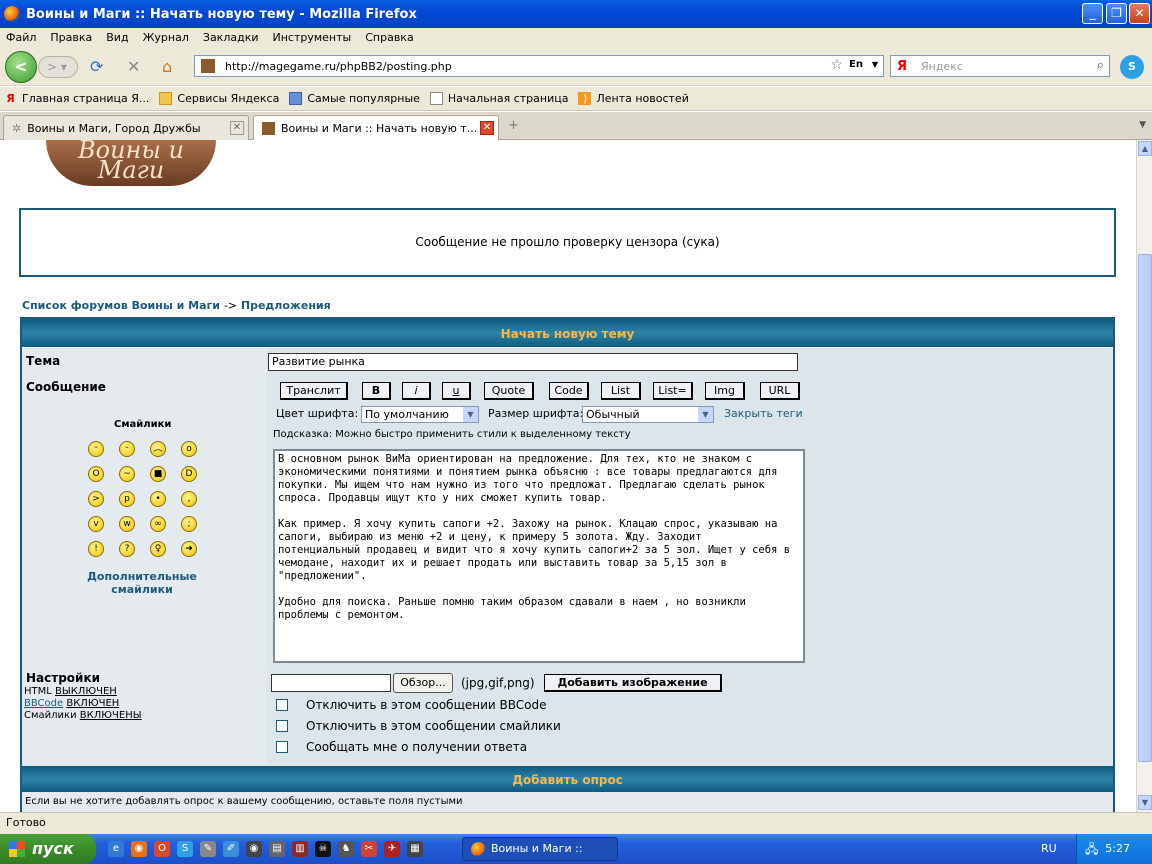 The height and width of the screenshot is (864, 1152). Describe the element at coordinates (300, 849) in the screenshot. I see `document-icon: ▥` at that location.